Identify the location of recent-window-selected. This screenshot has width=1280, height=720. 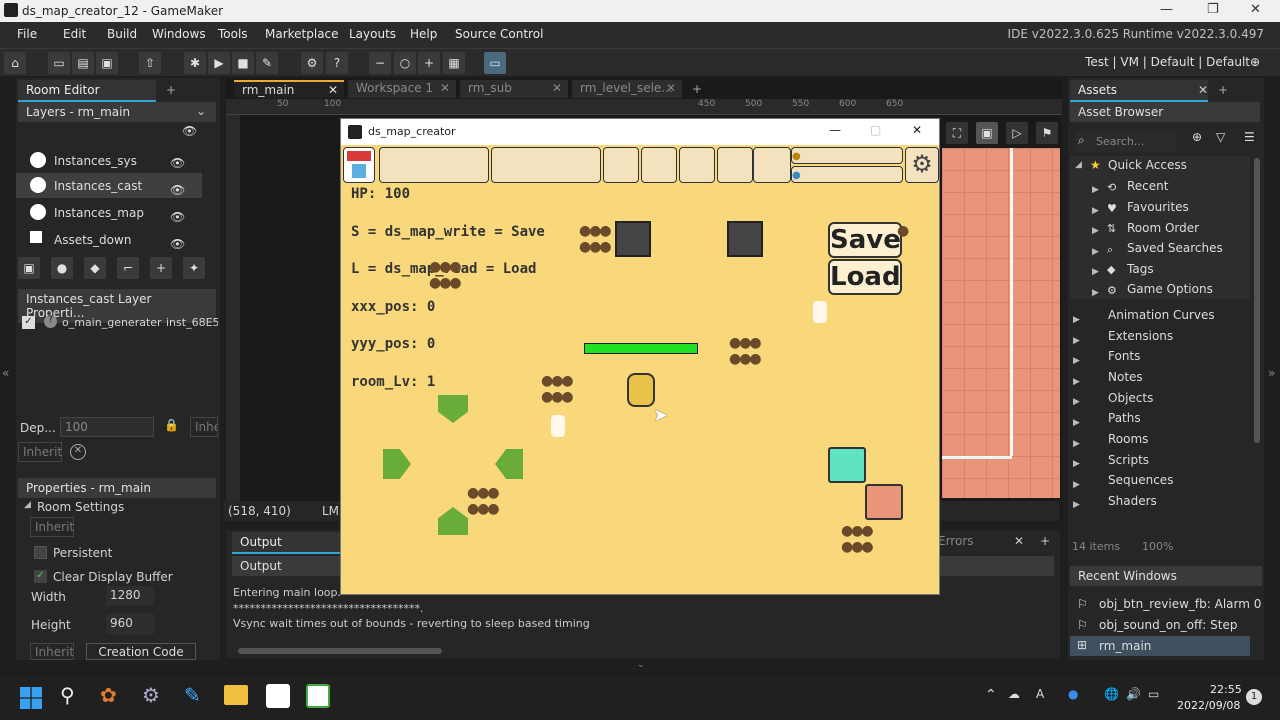
(1160, 646).